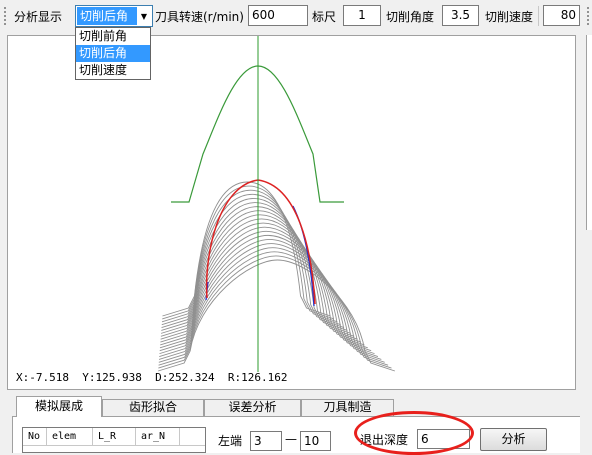  Describe the element at coordinates (144, 16) in the screenshot. I see `chevron-down-icon: ▼` at that location.